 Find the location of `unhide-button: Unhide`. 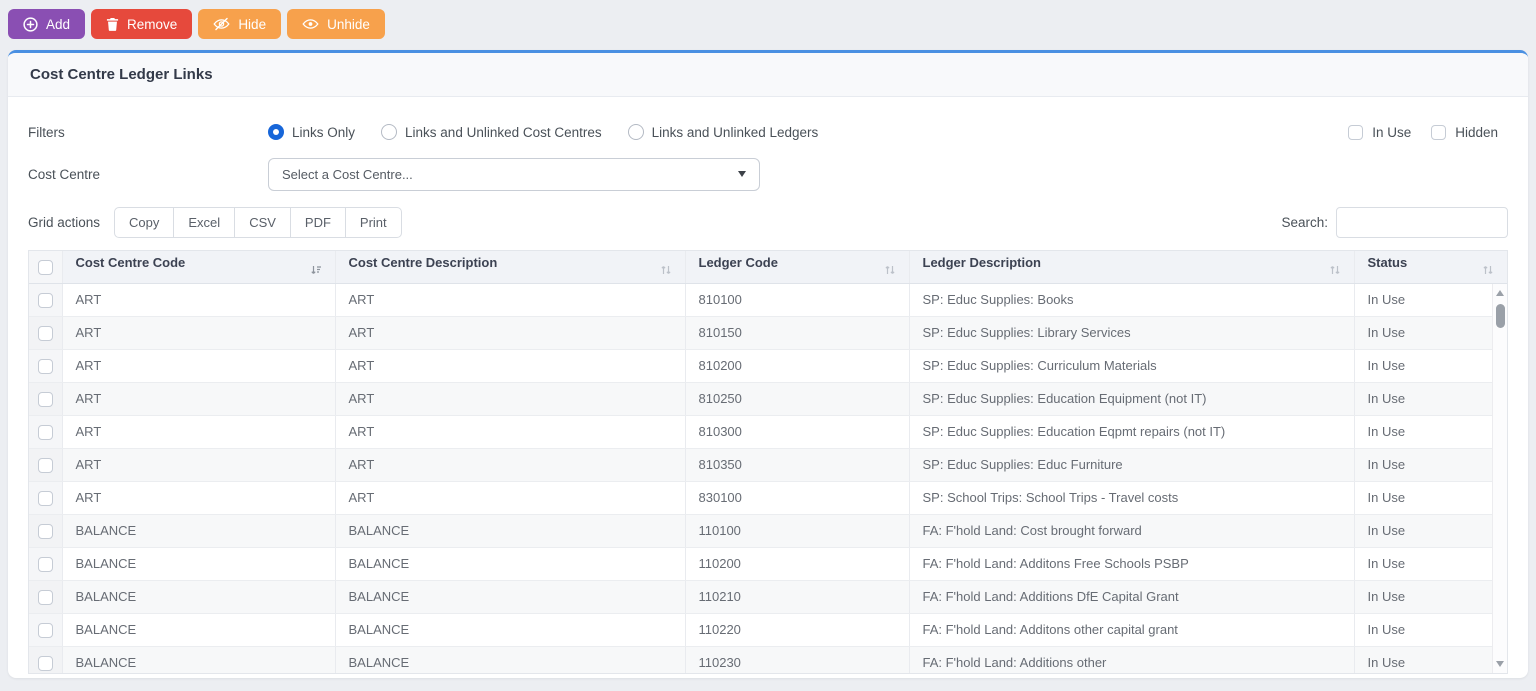

unhide-button: Unhide is located at coordinates (336, 24).